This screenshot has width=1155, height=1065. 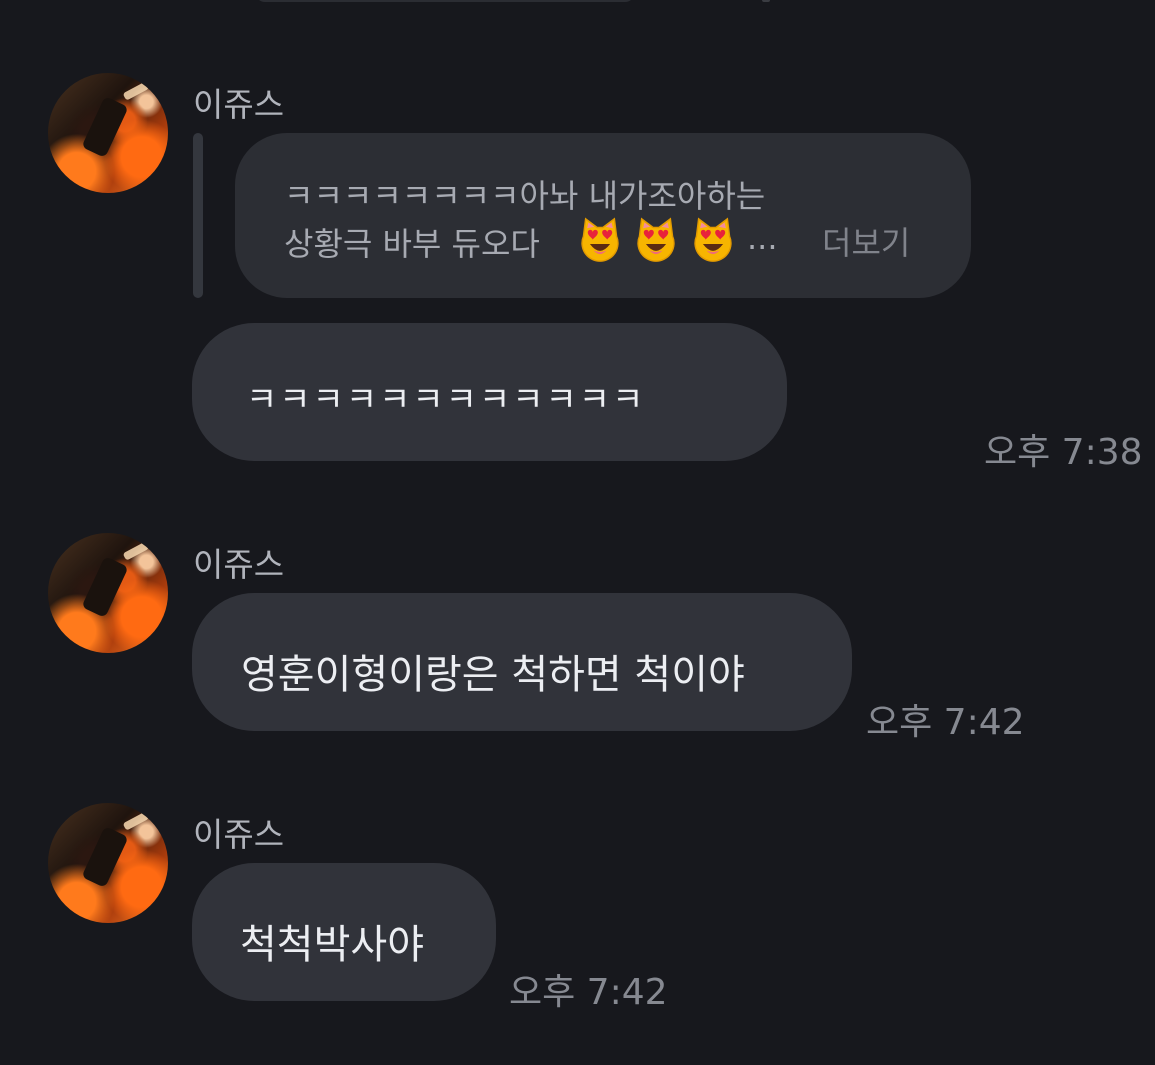 What do you see at coordinates (332, 945) in the screenshot?
I see `message-text: 척척박사야` at bounding box center [332, 945].